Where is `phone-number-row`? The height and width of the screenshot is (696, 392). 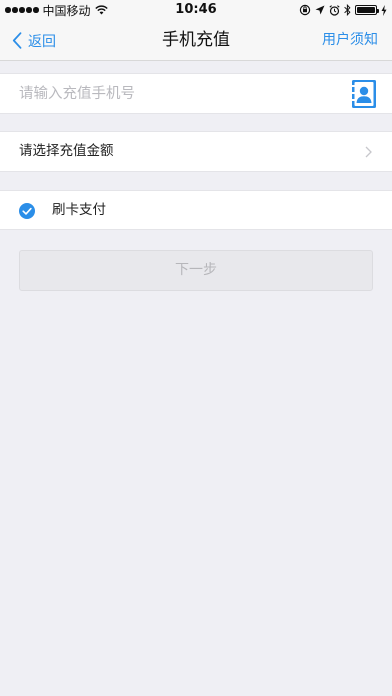 phone-number-row is located at coordinates (196, 93).